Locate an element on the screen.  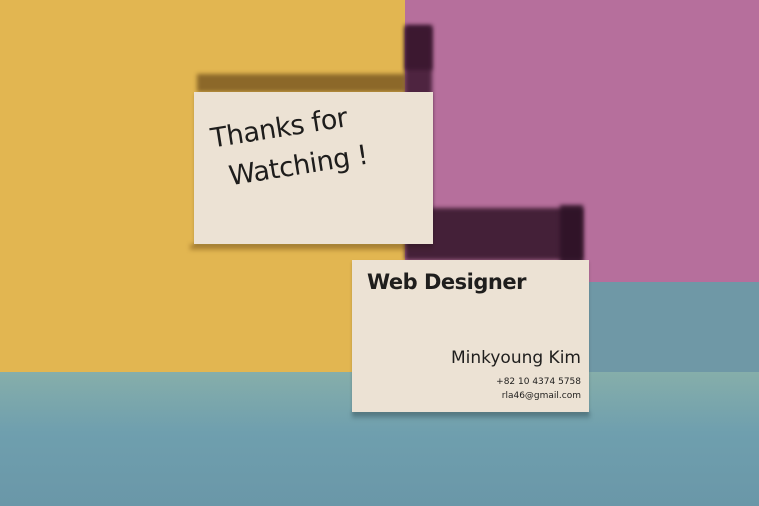
job-title: Web Designer is located at coordinates (446, 282).